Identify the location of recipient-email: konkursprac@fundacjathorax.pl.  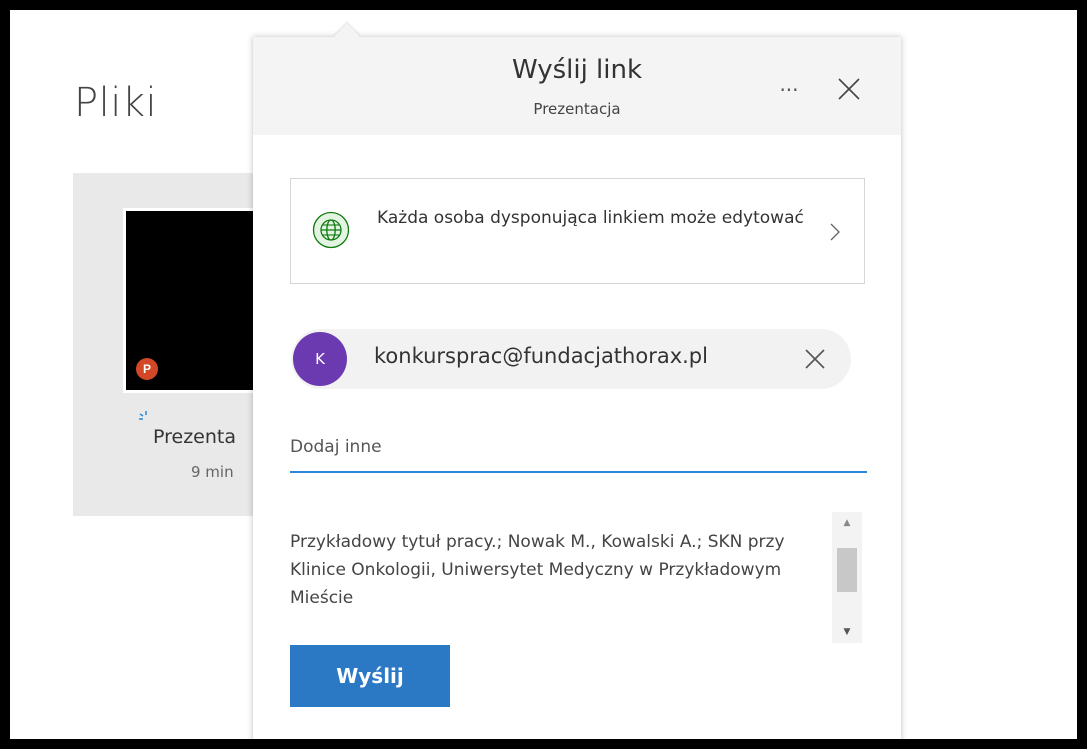
(541, 356).